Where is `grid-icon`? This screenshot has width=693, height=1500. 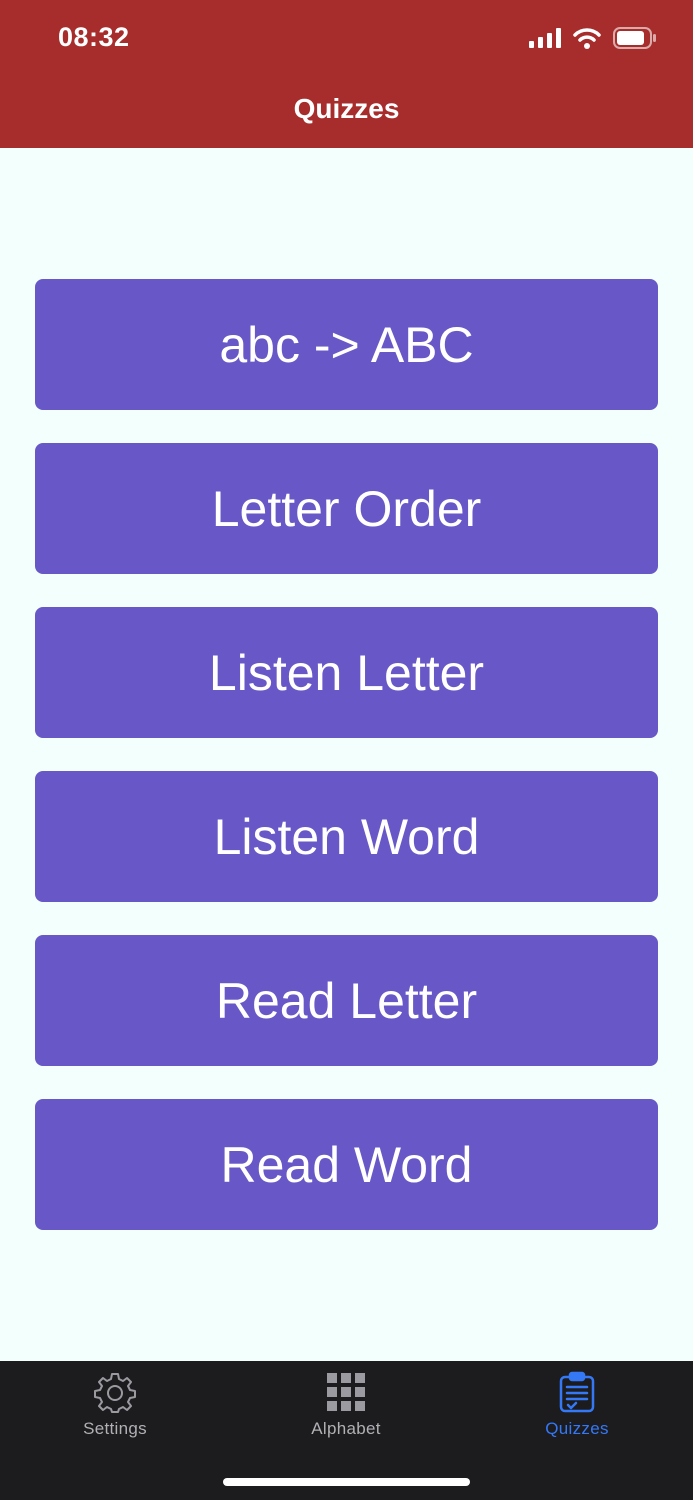 grid-icon is located at coordinates (346, 1392).